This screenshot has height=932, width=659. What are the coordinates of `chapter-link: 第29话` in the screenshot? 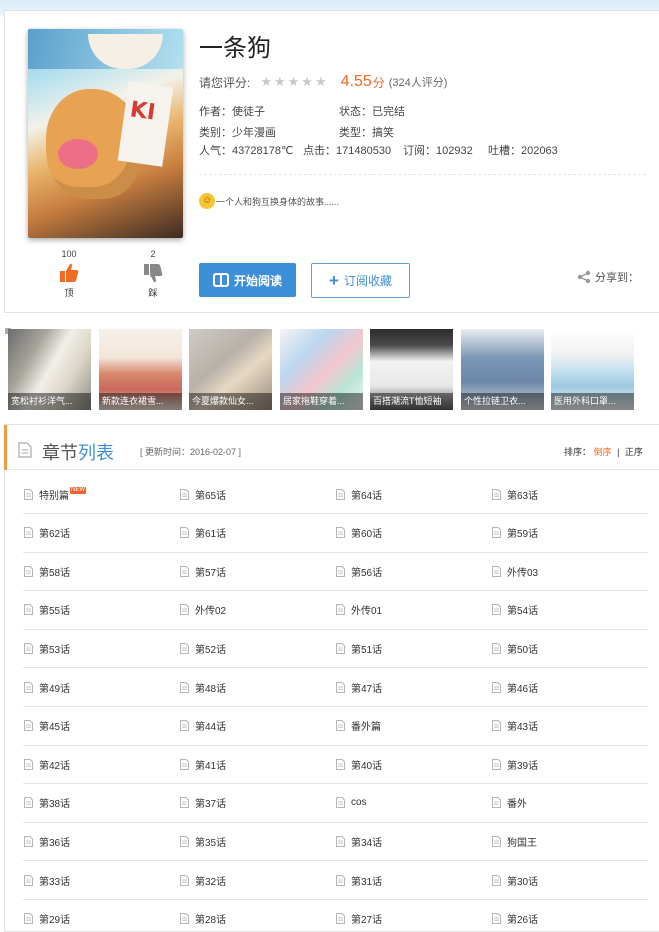 It's located at (101, 916).